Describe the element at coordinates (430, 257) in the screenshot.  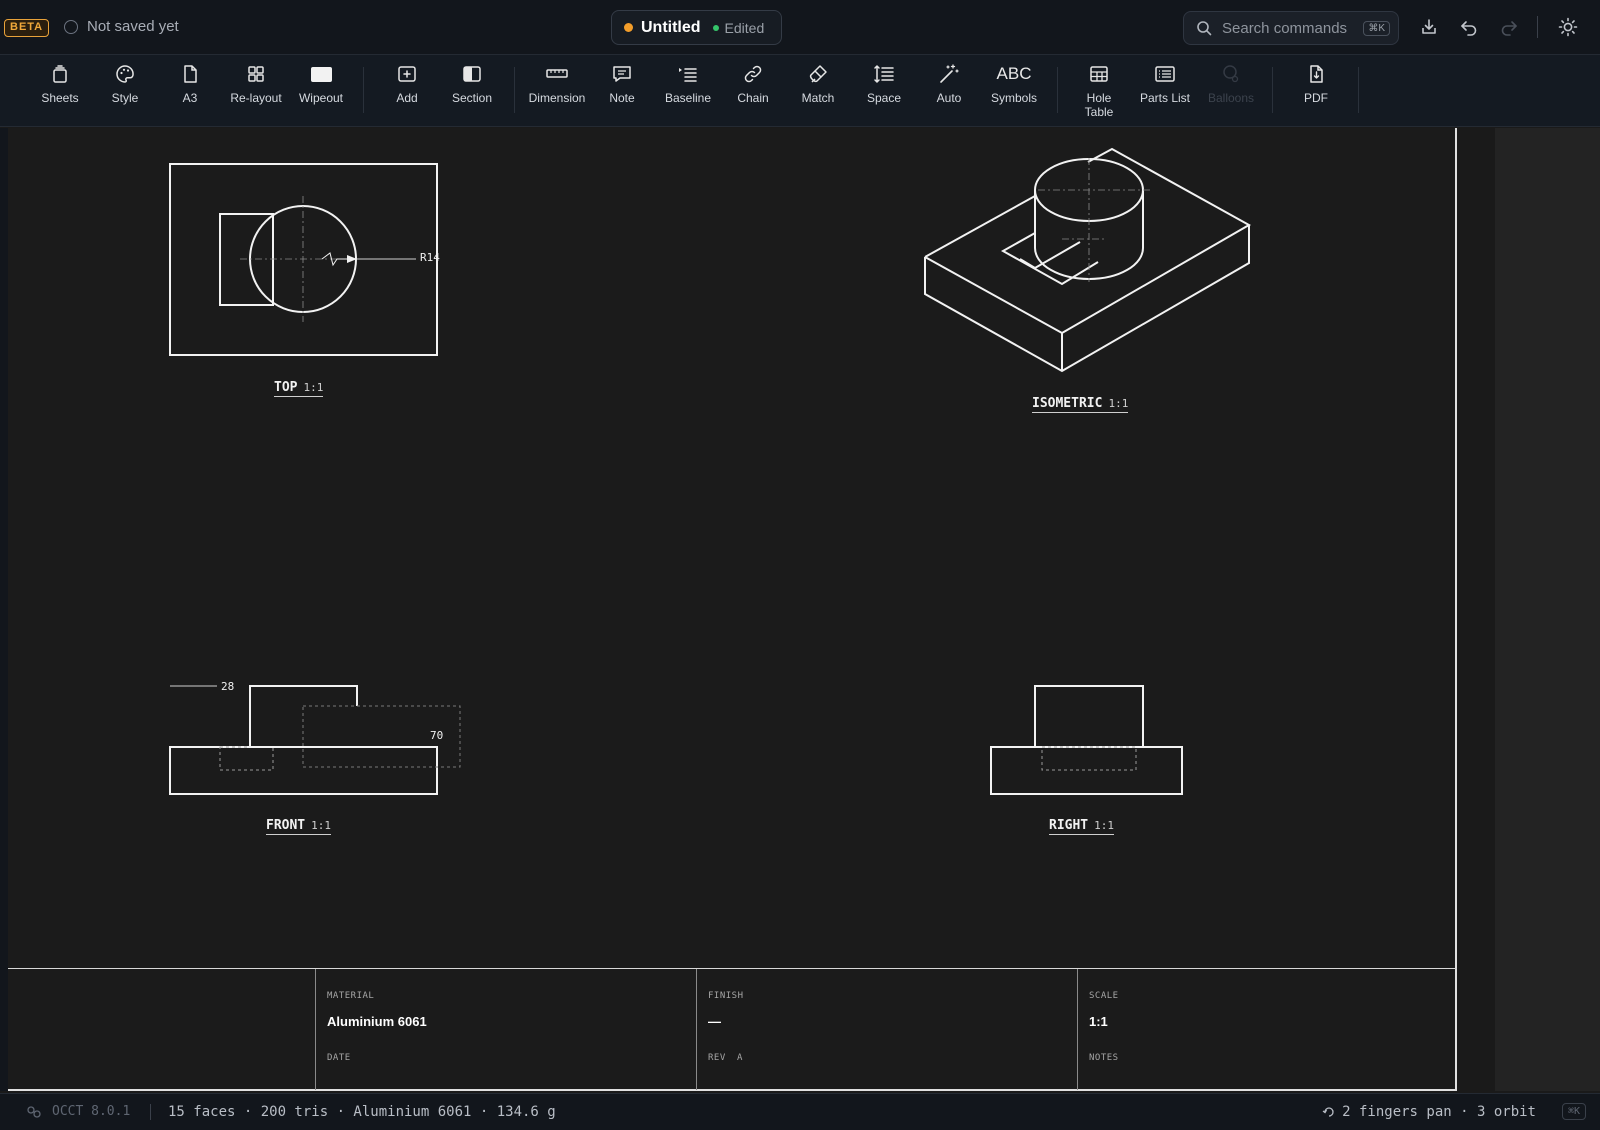
I see `radius-dimension: R14` at that location.